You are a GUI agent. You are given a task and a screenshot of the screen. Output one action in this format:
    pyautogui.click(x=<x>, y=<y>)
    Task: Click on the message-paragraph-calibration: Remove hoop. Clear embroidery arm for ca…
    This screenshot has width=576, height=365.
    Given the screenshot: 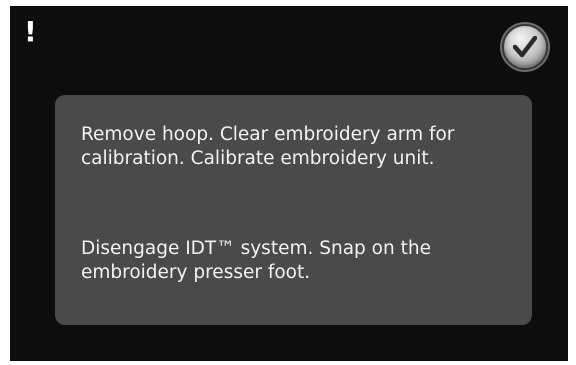 What is the action you would take?
    pyautogui.click(x=268, y=146)
    